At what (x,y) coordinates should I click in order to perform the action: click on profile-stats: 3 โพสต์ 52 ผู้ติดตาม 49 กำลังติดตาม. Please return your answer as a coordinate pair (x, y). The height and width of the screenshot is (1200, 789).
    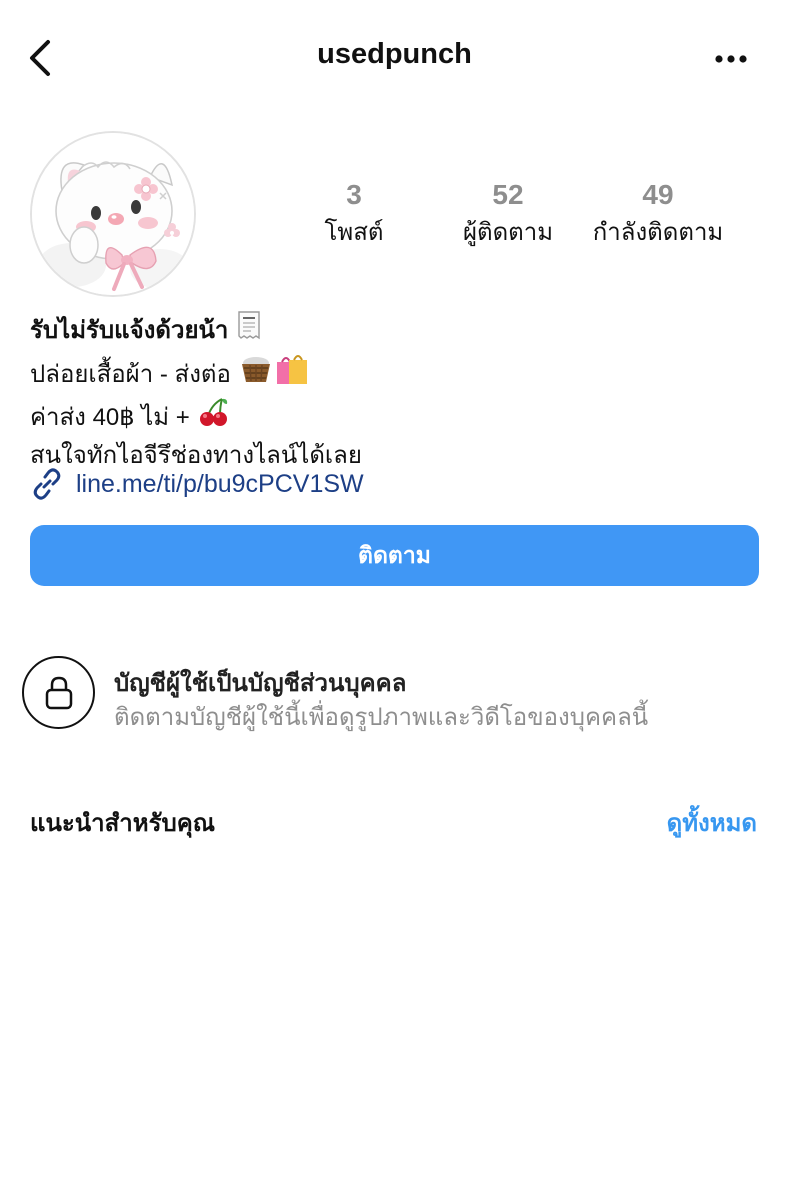
    Looking at the image, I should click on (530, 218).